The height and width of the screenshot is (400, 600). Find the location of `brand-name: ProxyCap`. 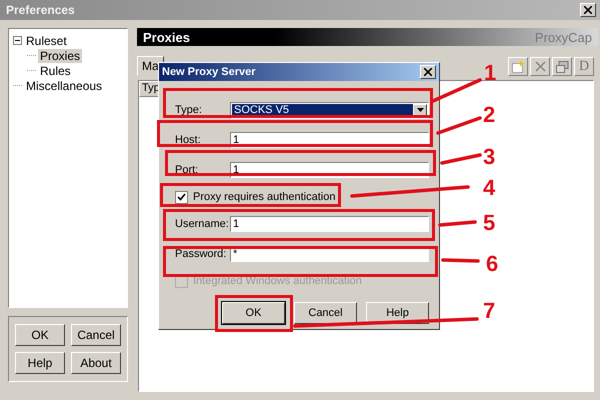

brand-name: ProxyCap is located at coordinates (563, 37).